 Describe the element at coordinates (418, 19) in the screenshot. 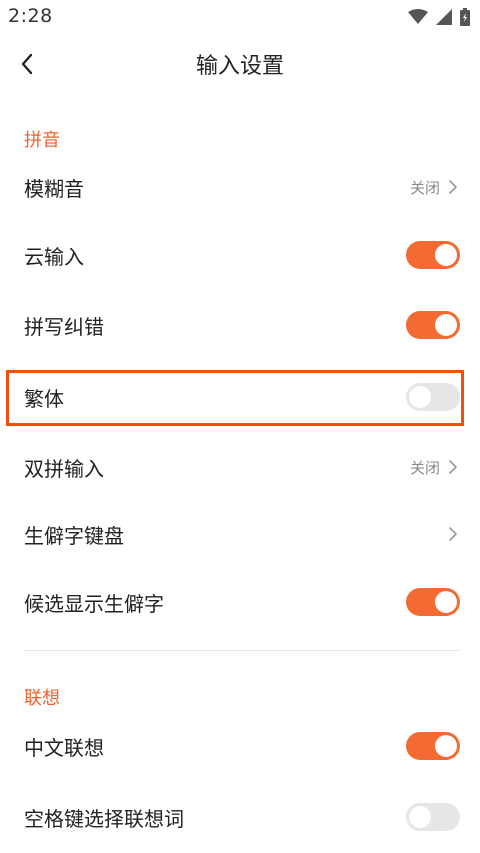

I see `wifi-icon` at that location.